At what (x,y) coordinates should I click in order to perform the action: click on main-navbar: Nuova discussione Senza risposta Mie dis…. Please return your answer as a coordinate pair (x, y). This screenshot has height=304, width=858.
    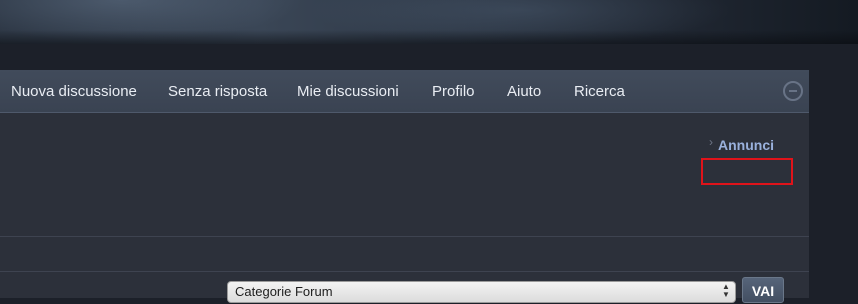
    Looking at the image, I should click on (404, 91).